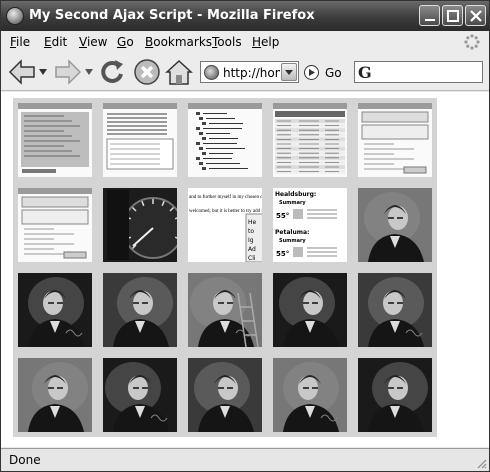  I want to click on thumbnail-screenshot-filetree, so click(225, 140).